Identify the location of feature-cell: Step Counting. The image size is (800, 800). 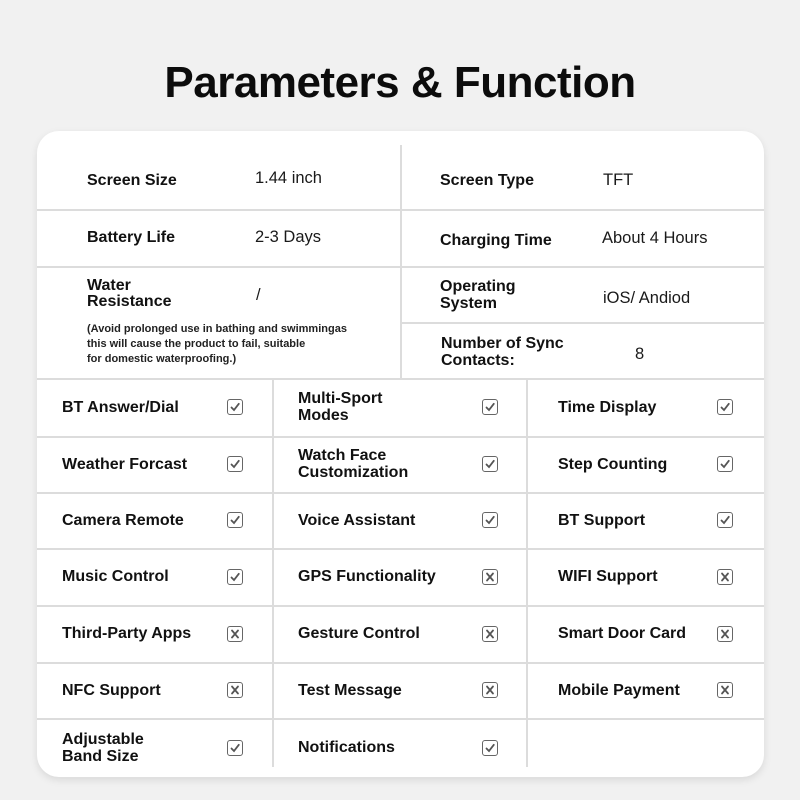
(645, 464).